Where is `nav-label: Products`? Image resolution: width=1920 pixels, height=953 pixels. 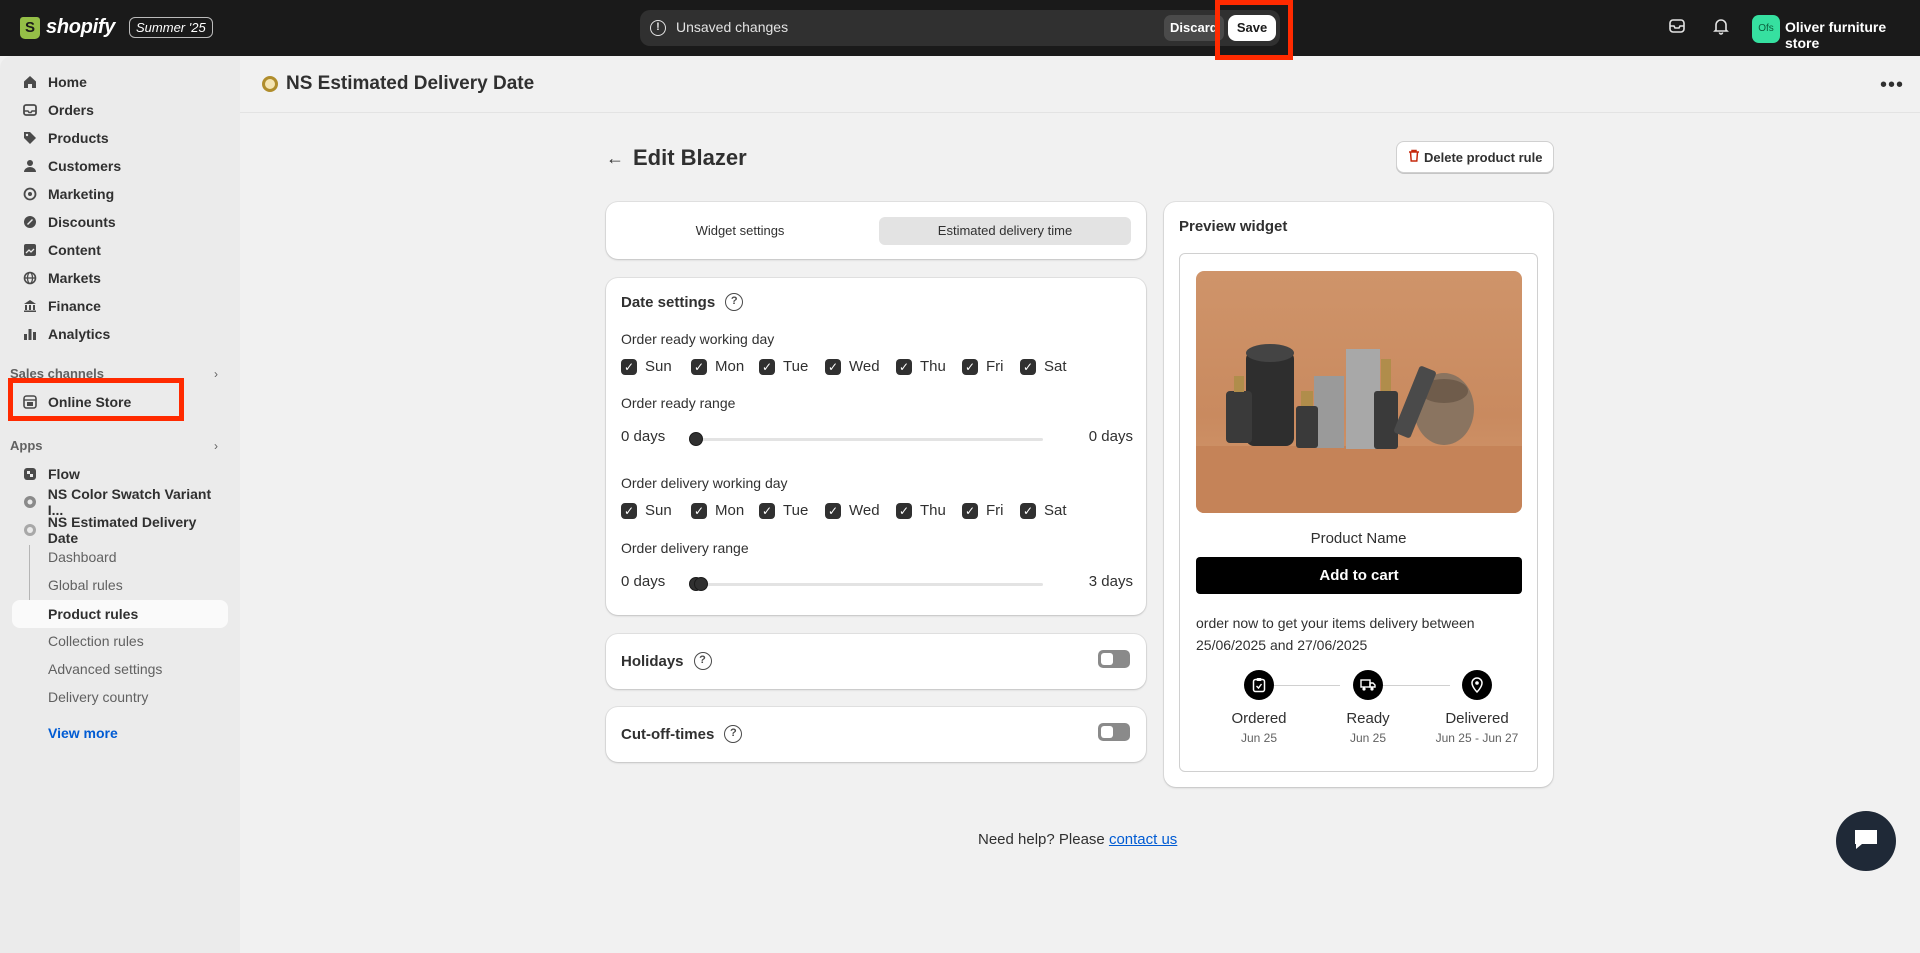
nav-label: Products is located at coordinates (78, 138).